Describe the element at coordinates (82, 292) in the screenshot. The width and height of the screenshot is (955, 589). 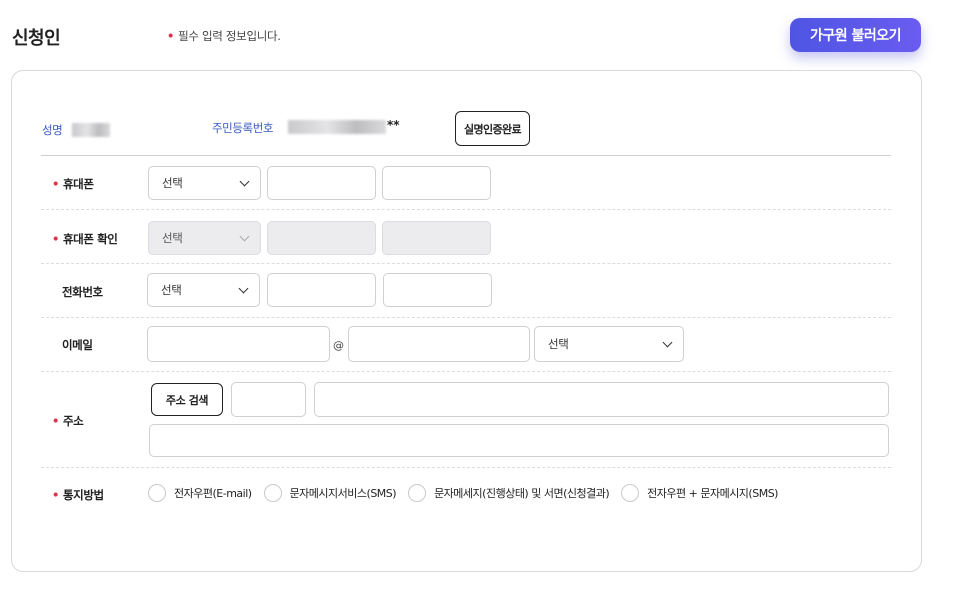
I see `phone-label: 전화번호` at that location.